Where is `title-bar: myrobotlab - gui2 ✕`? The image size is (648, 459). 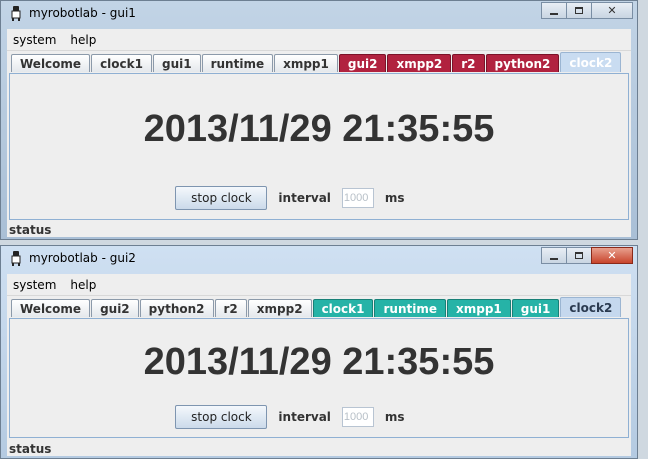 title-bar: myrobotlab - gui2 ✕ is located at coordinates (319, 259).